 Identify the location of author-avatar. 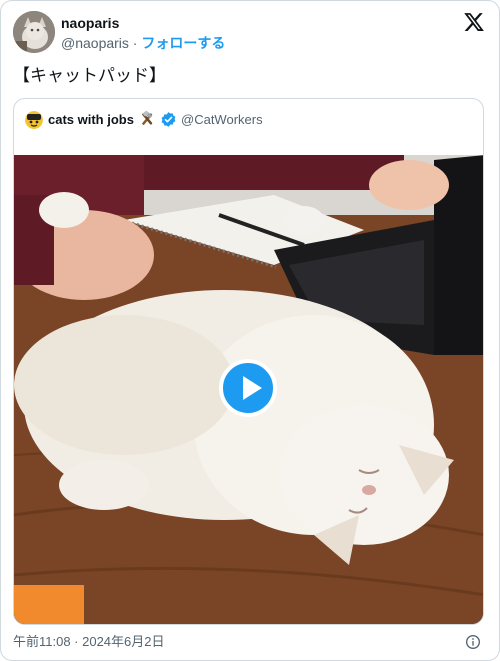
(34, 32).